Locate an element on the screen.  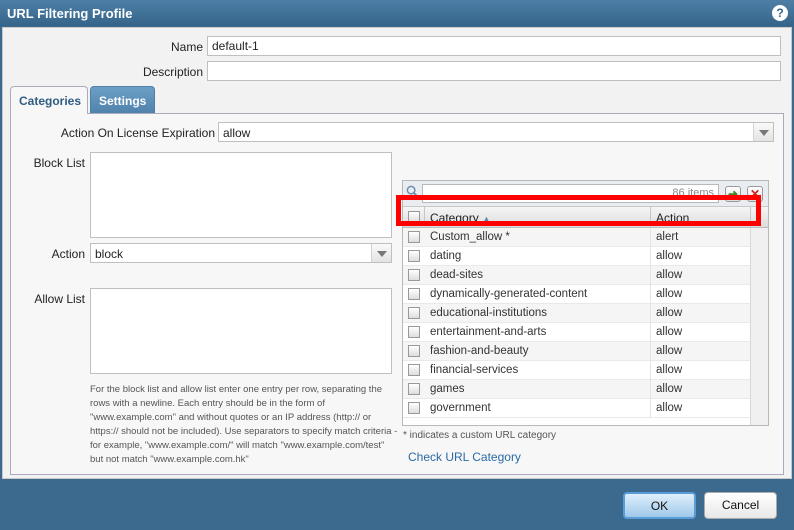
description-input is located at coordinates (494, 71).